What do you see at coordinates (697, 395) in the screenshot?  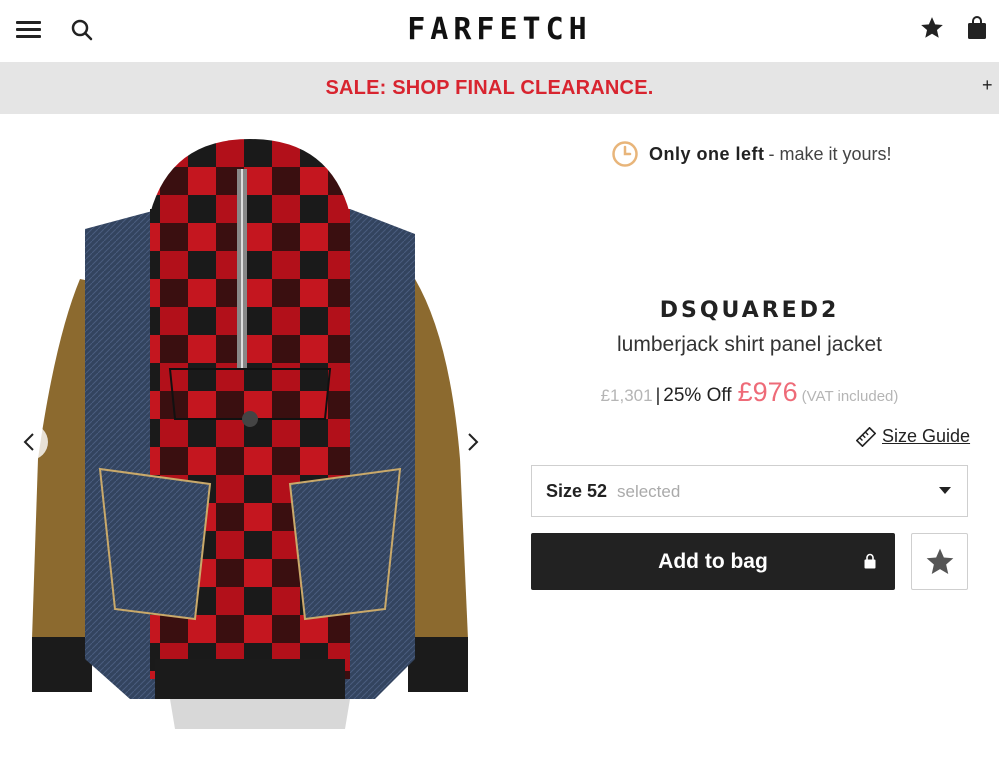 I see `discount-label: 25% Off` at bounding box center [697, 395].